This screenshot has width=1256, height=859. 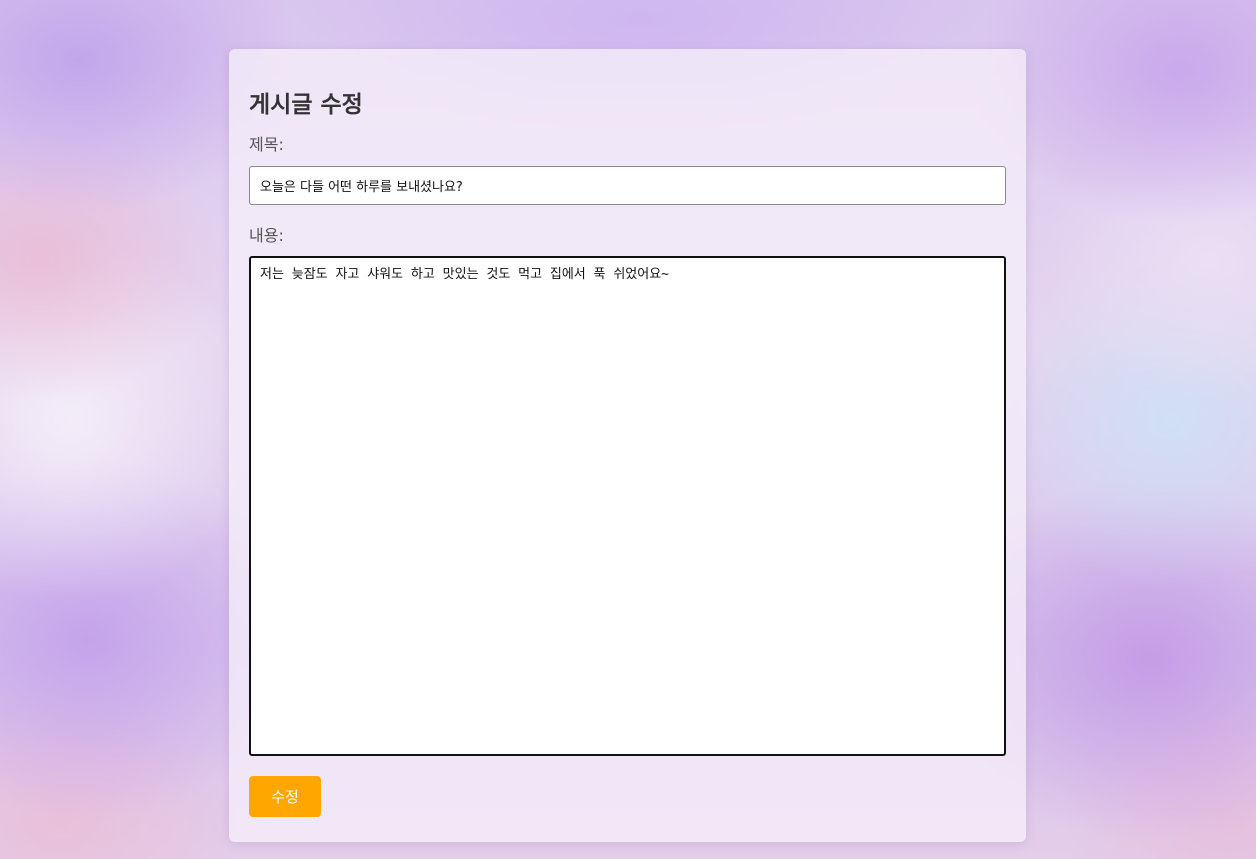 What do you see at coordinates (627, 185) in the screenshot?
I see `title-input` at bounding box center [627, 185].